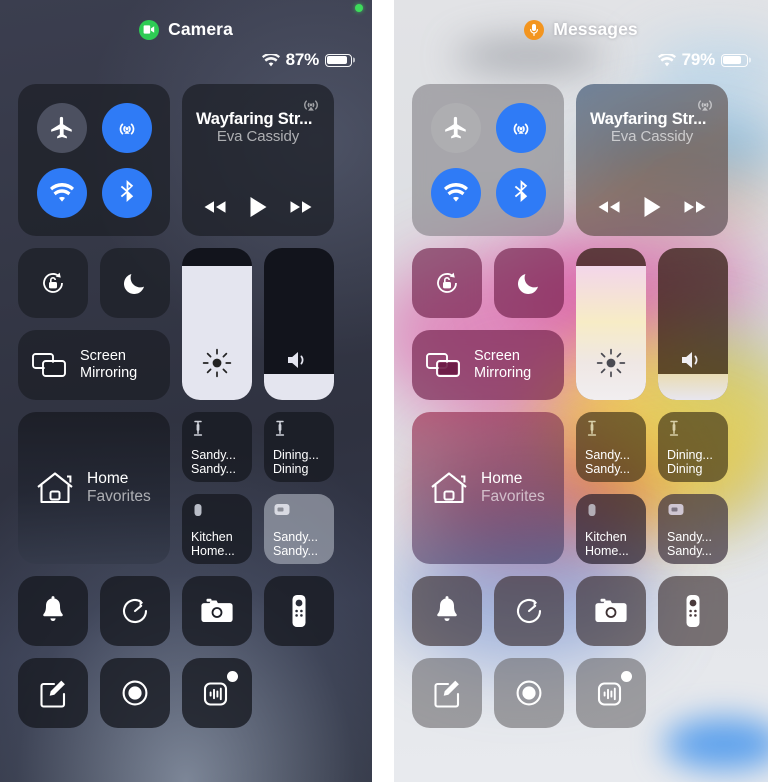 The width and height of the screenshot is (768, 782). What do you see at coordinates (299, 360) in the screenshot?
I see `speaker-icon` at bounding box center [299, 360].